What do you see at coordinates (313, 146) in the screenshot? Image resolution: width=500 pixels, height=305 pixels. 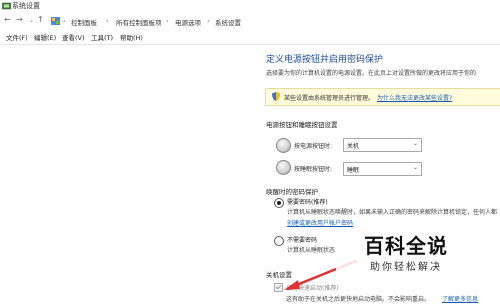 I see `power-button-label: 按电源按钮时:` at bounding box center [313, 146].